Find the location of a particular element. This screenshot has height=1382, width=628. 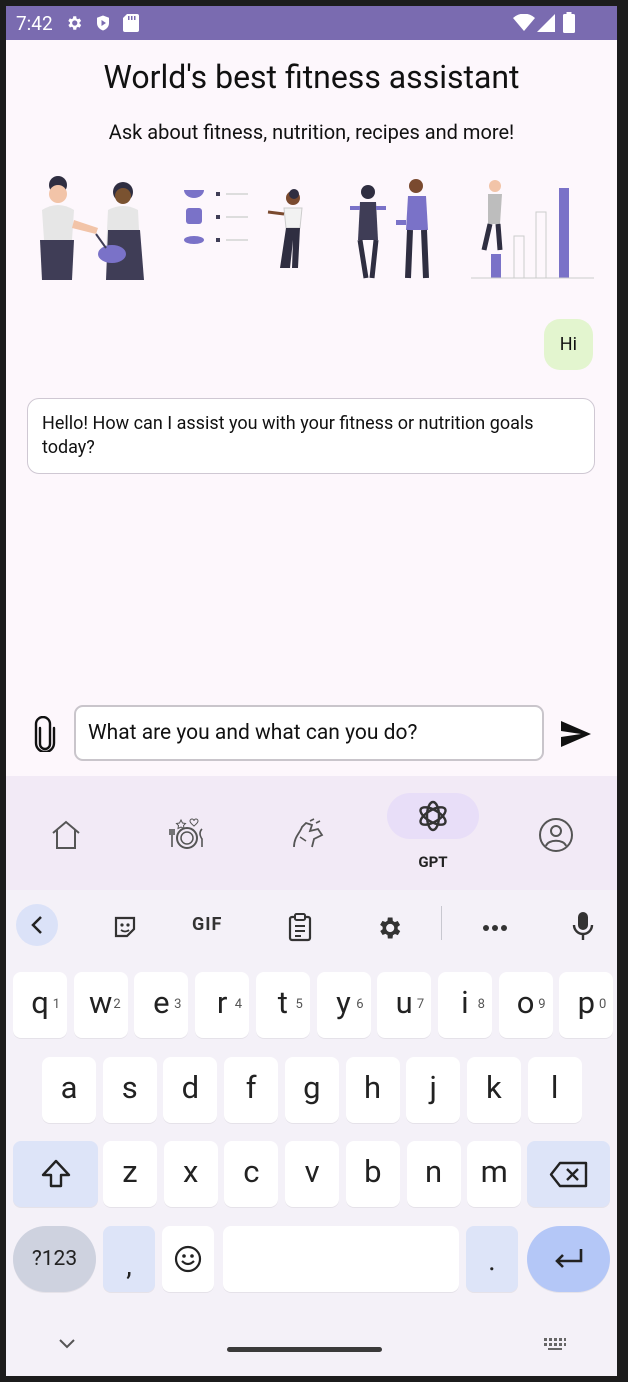

key-t: t5 is located at coordinates (282, 1005).